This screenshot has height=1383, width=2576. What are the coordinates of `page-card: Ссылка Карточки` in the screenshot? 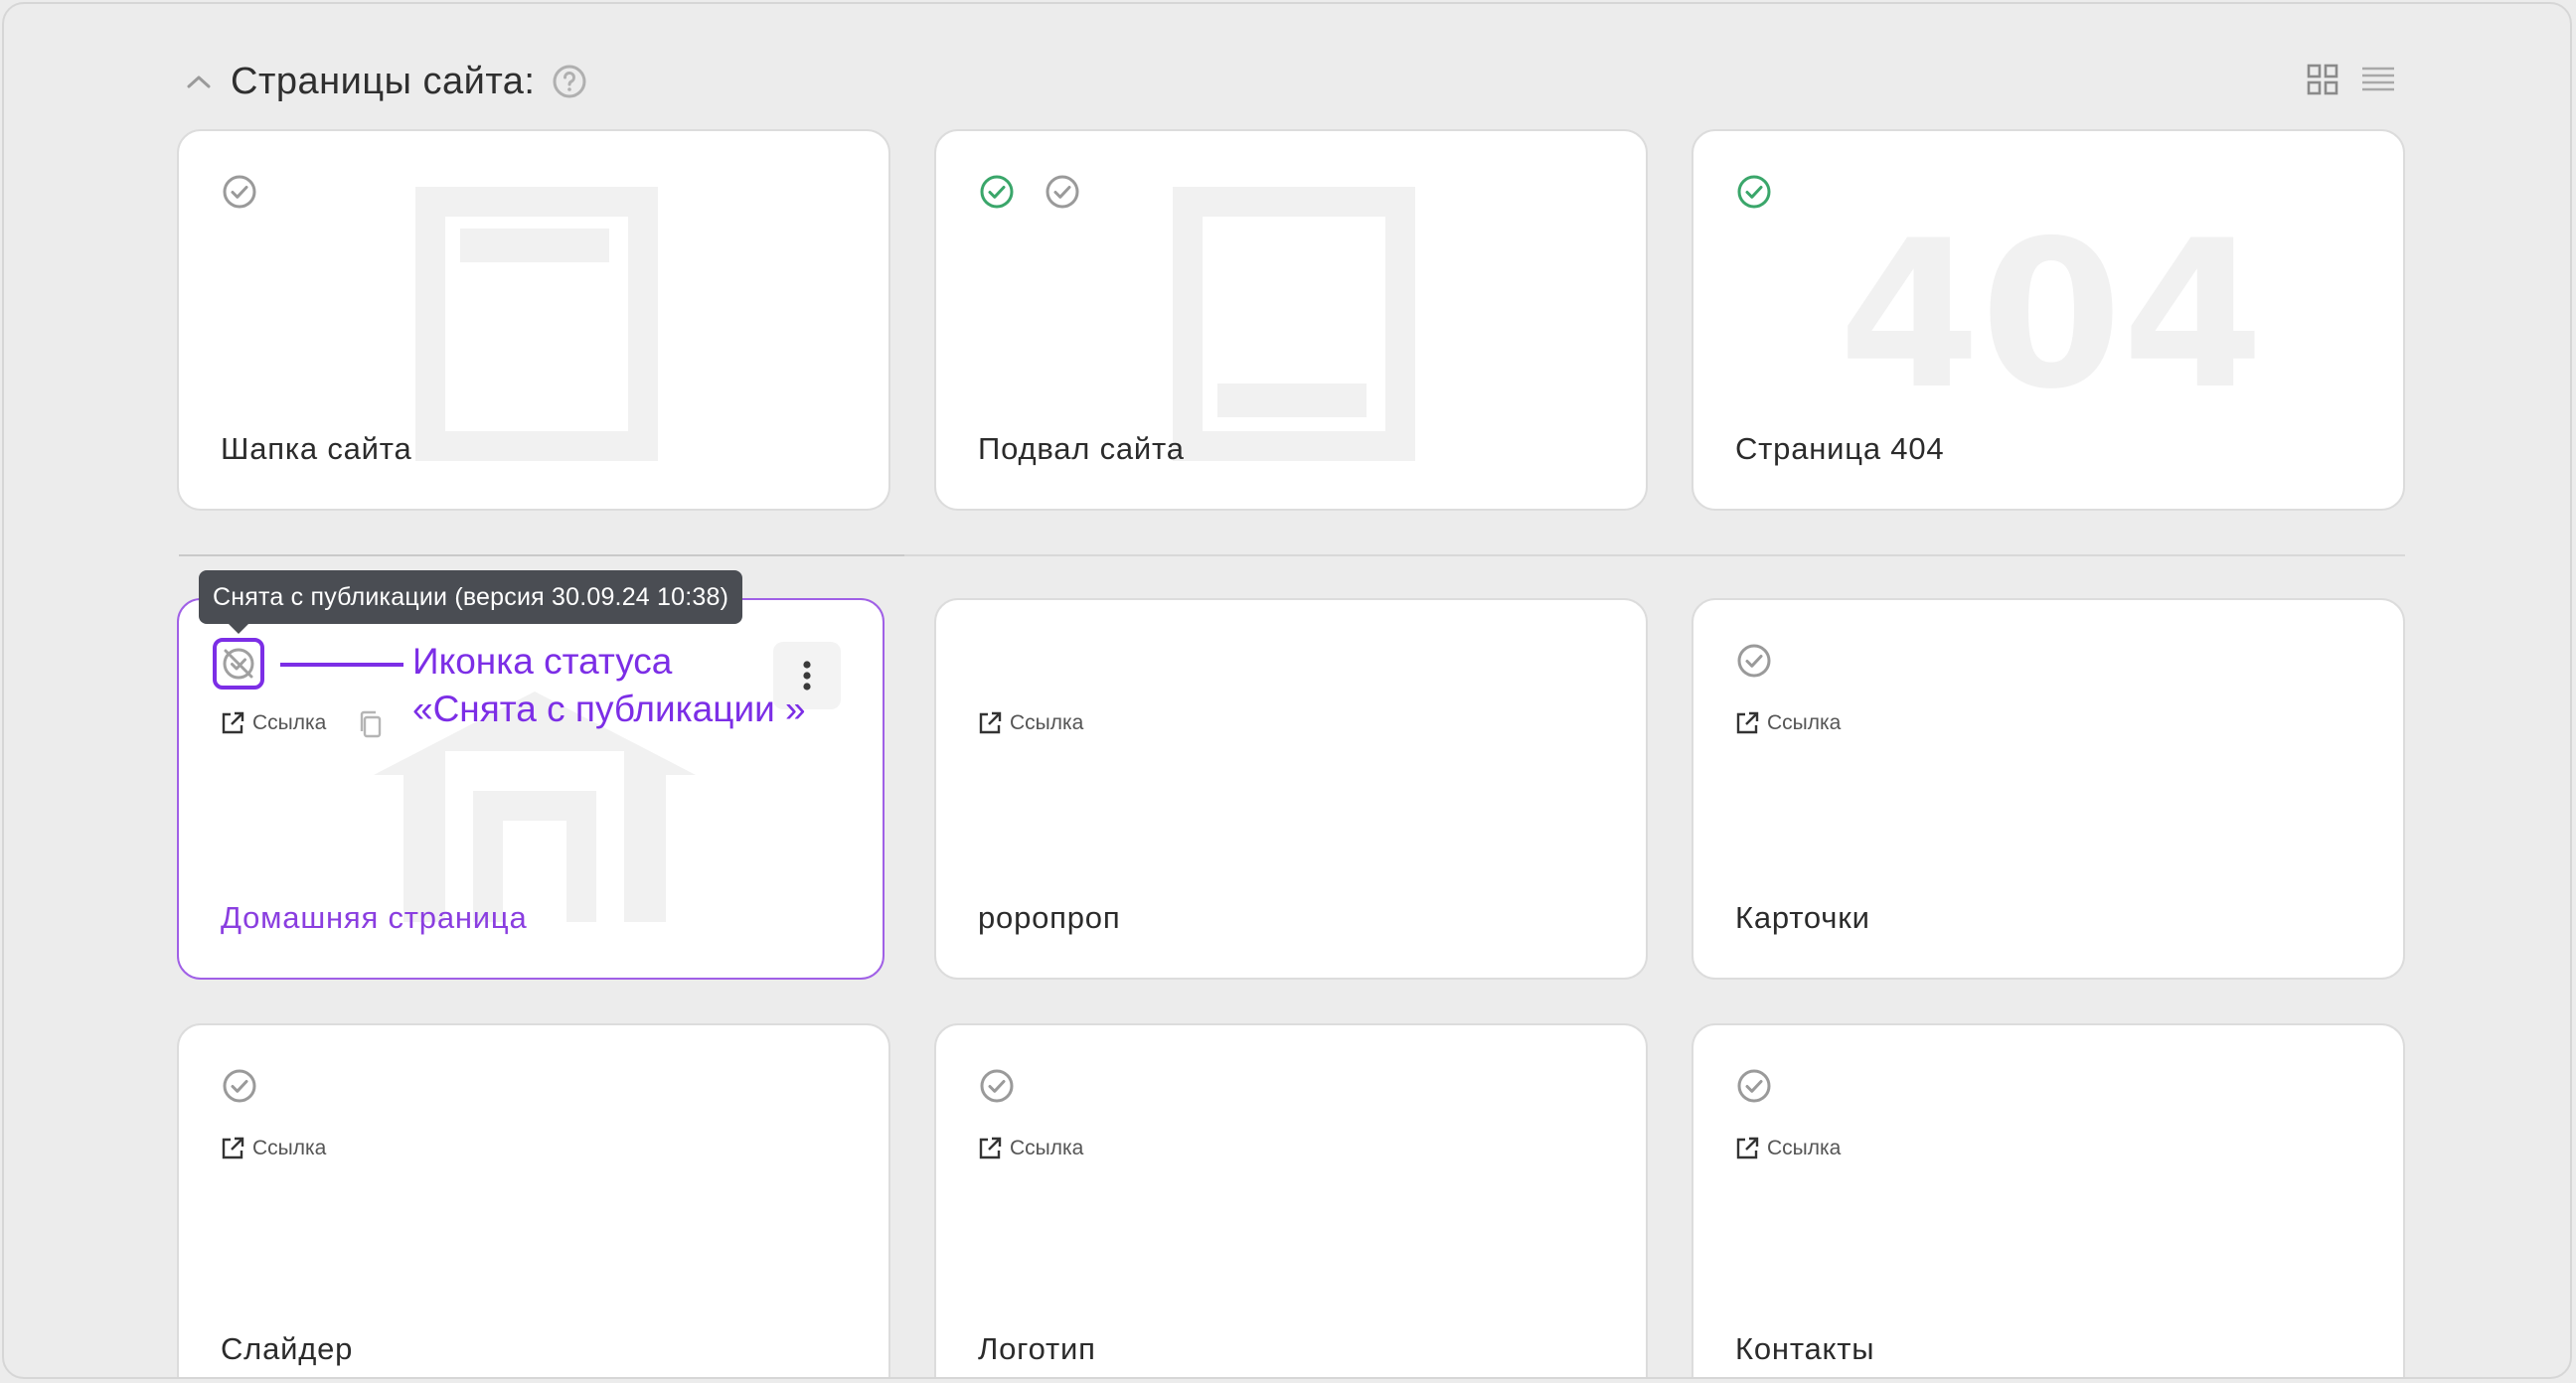 It's located at (2048, 789).